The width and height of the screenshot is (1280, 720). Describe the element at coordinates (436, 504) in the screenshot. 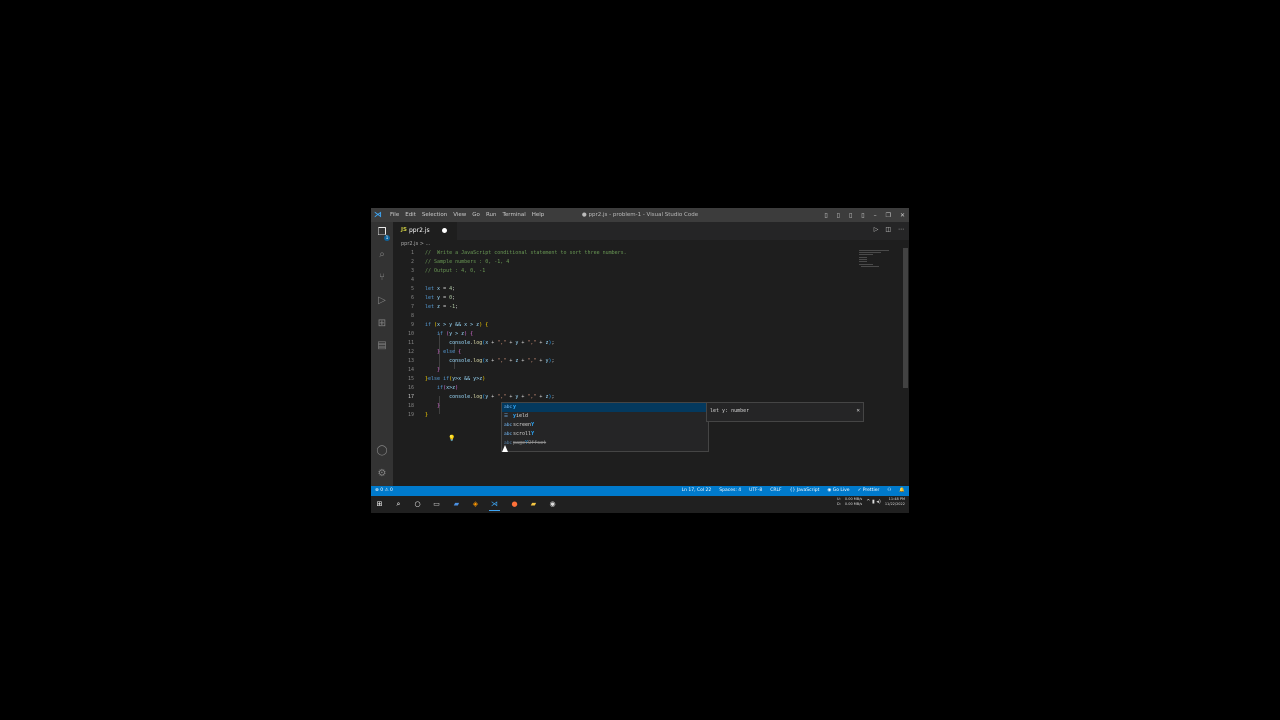

I see `task-view-icon: ▭` at that location.